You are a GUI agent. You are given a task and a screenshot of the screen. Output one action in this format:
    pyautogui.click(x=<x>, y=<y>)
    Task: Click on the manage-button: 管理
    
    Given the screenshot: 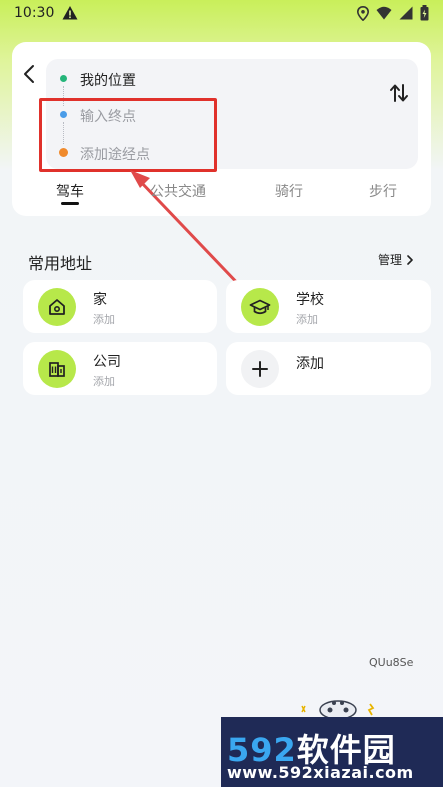 What is the action you would take?
    pyautogui.click(x=396, y=259)
    